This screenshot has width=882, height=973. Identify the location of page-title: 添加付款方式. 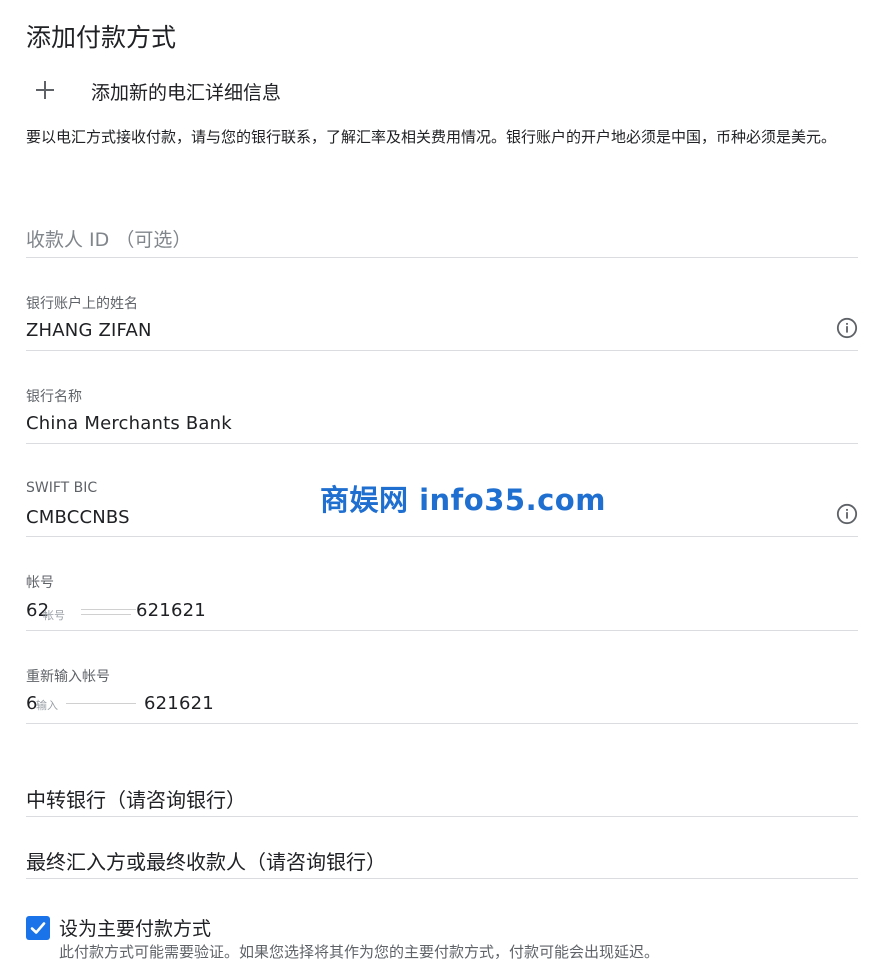
(101, 37).